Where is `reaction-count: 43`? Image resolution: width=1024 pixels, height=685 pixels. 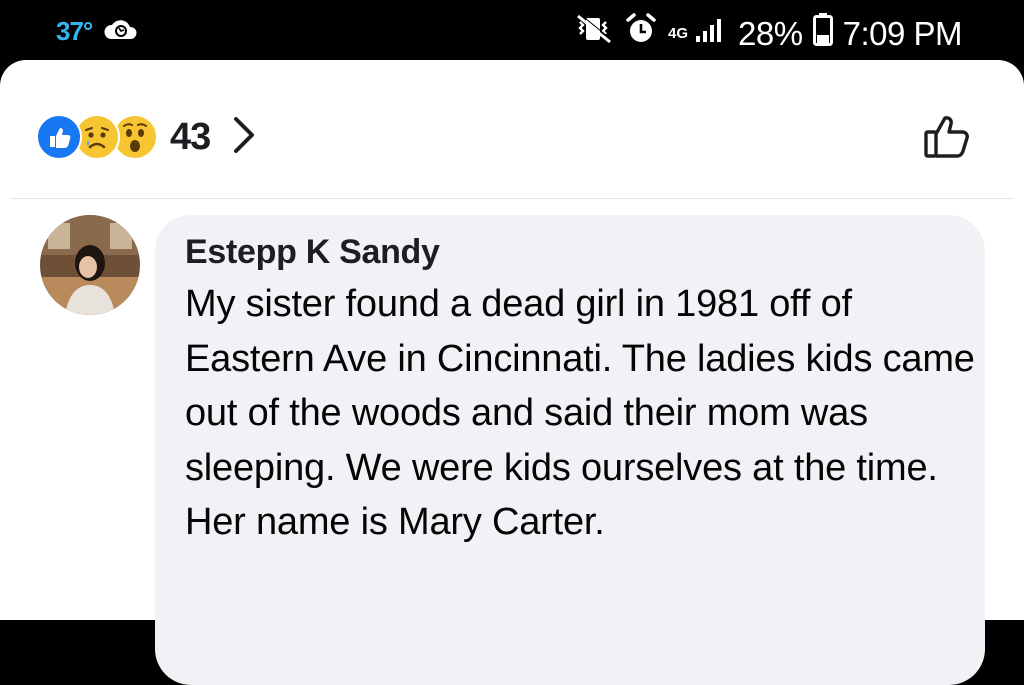
reaction-count: 43 is located at coordinates (190, 136).